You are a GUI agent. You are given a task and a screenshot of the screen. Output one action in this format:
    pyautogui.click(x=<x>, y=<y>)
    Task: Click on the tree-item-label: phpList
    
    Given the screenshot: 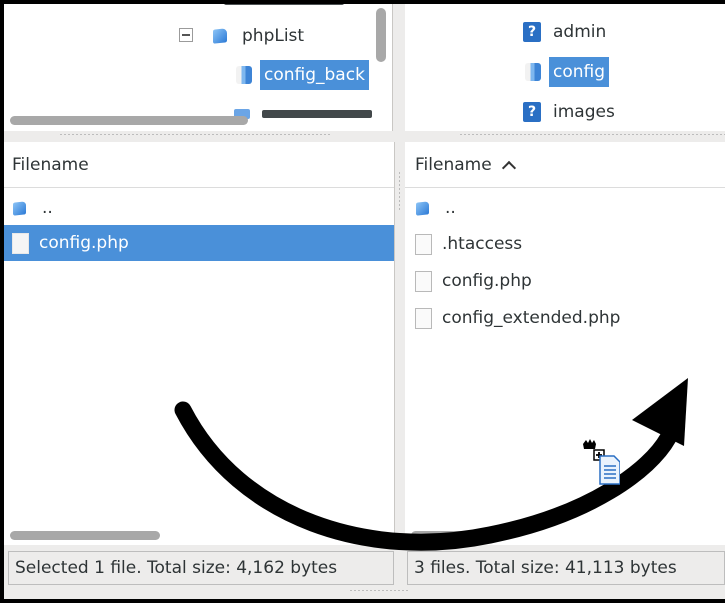 What is the action you would take?
    pyautogui.click(x=273, y=36)
    